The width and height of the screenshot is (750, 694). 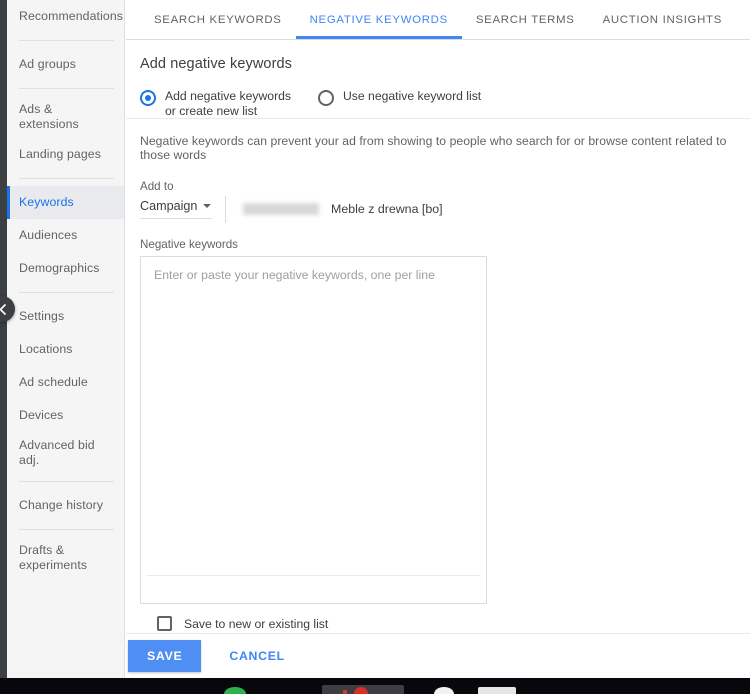 What do you see at coordinates (345, 692) in the screenshot?
I see `taskbar-app-icon-red-small` at bounding box center [345, 692].